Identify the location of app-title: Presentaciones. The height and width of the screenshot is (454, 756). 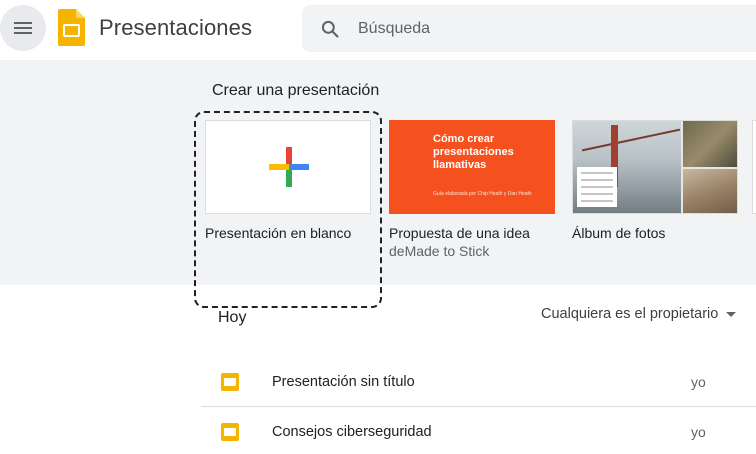
(175, 28).